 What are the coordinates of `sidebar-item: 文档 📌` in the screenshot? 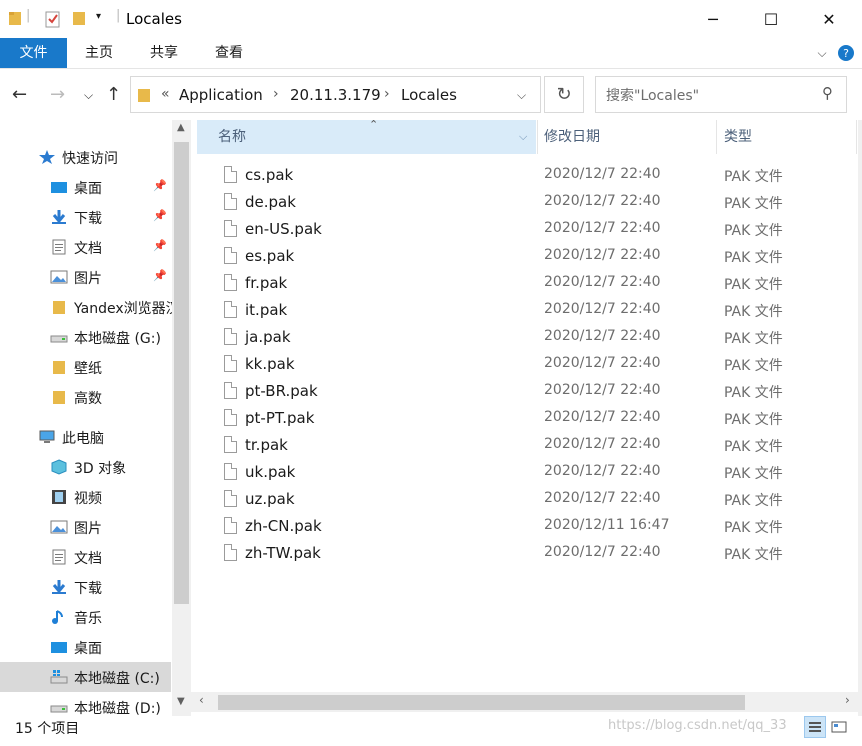 It's located at (85, 247).